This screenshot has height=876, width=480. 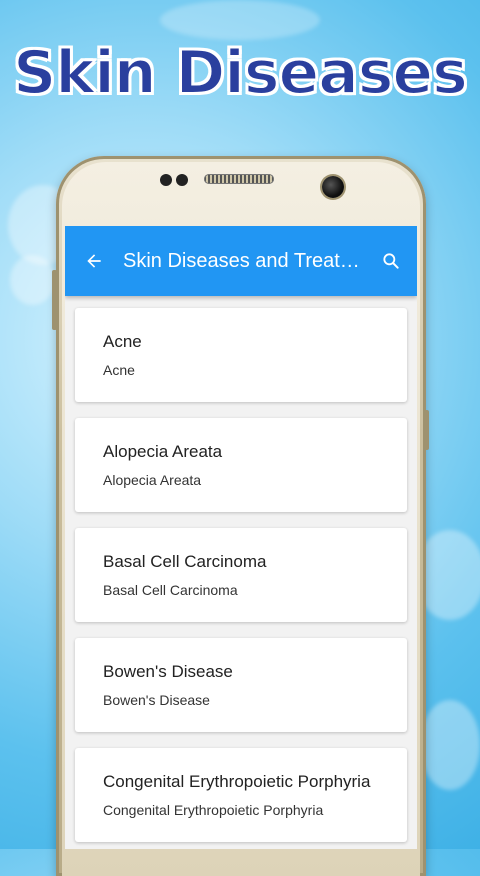 I want to click on list-item-title: Acne, so click(x=122, y=341).